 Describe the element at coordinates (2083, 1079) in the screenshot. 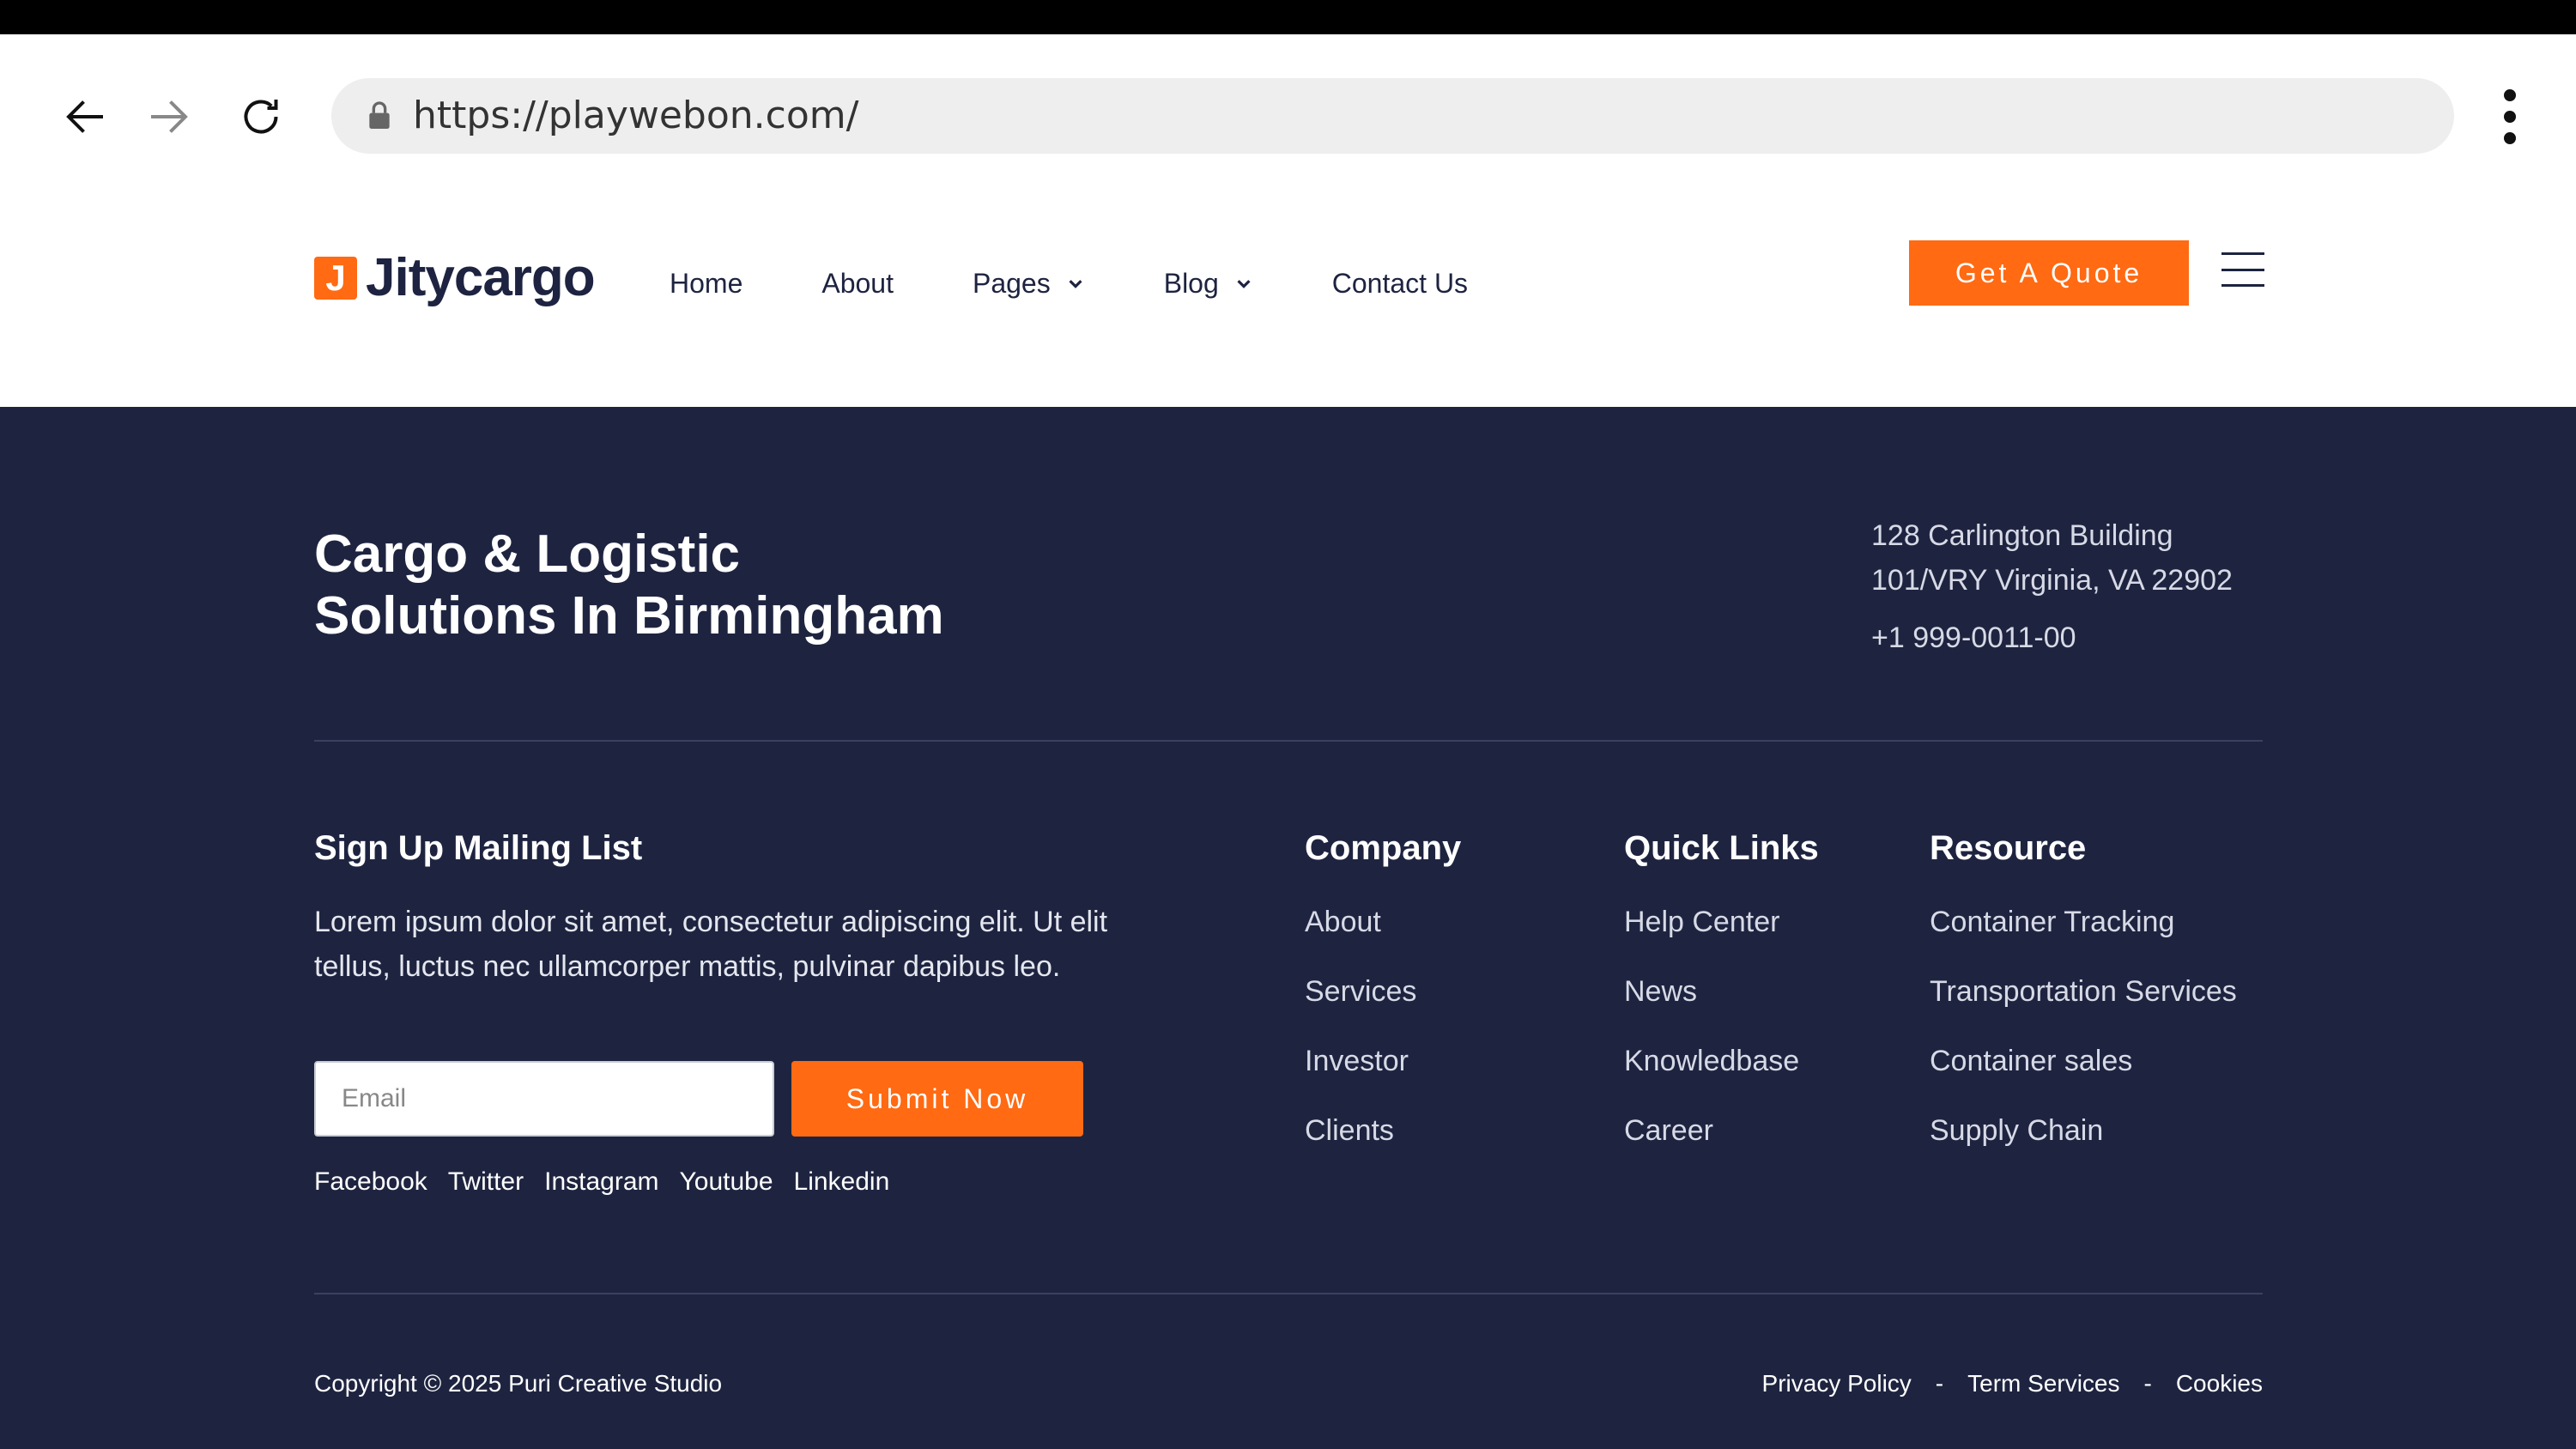

I see `footer-link-container-sales: Container sales` at that location.